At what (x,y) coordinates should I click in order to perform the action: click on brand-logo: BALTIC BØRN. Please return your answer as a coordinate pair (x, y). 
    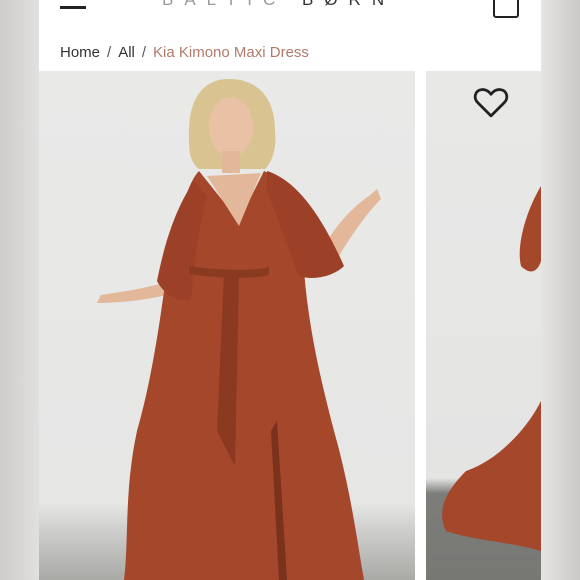
    Looking at the image, I should click on (278, 5).